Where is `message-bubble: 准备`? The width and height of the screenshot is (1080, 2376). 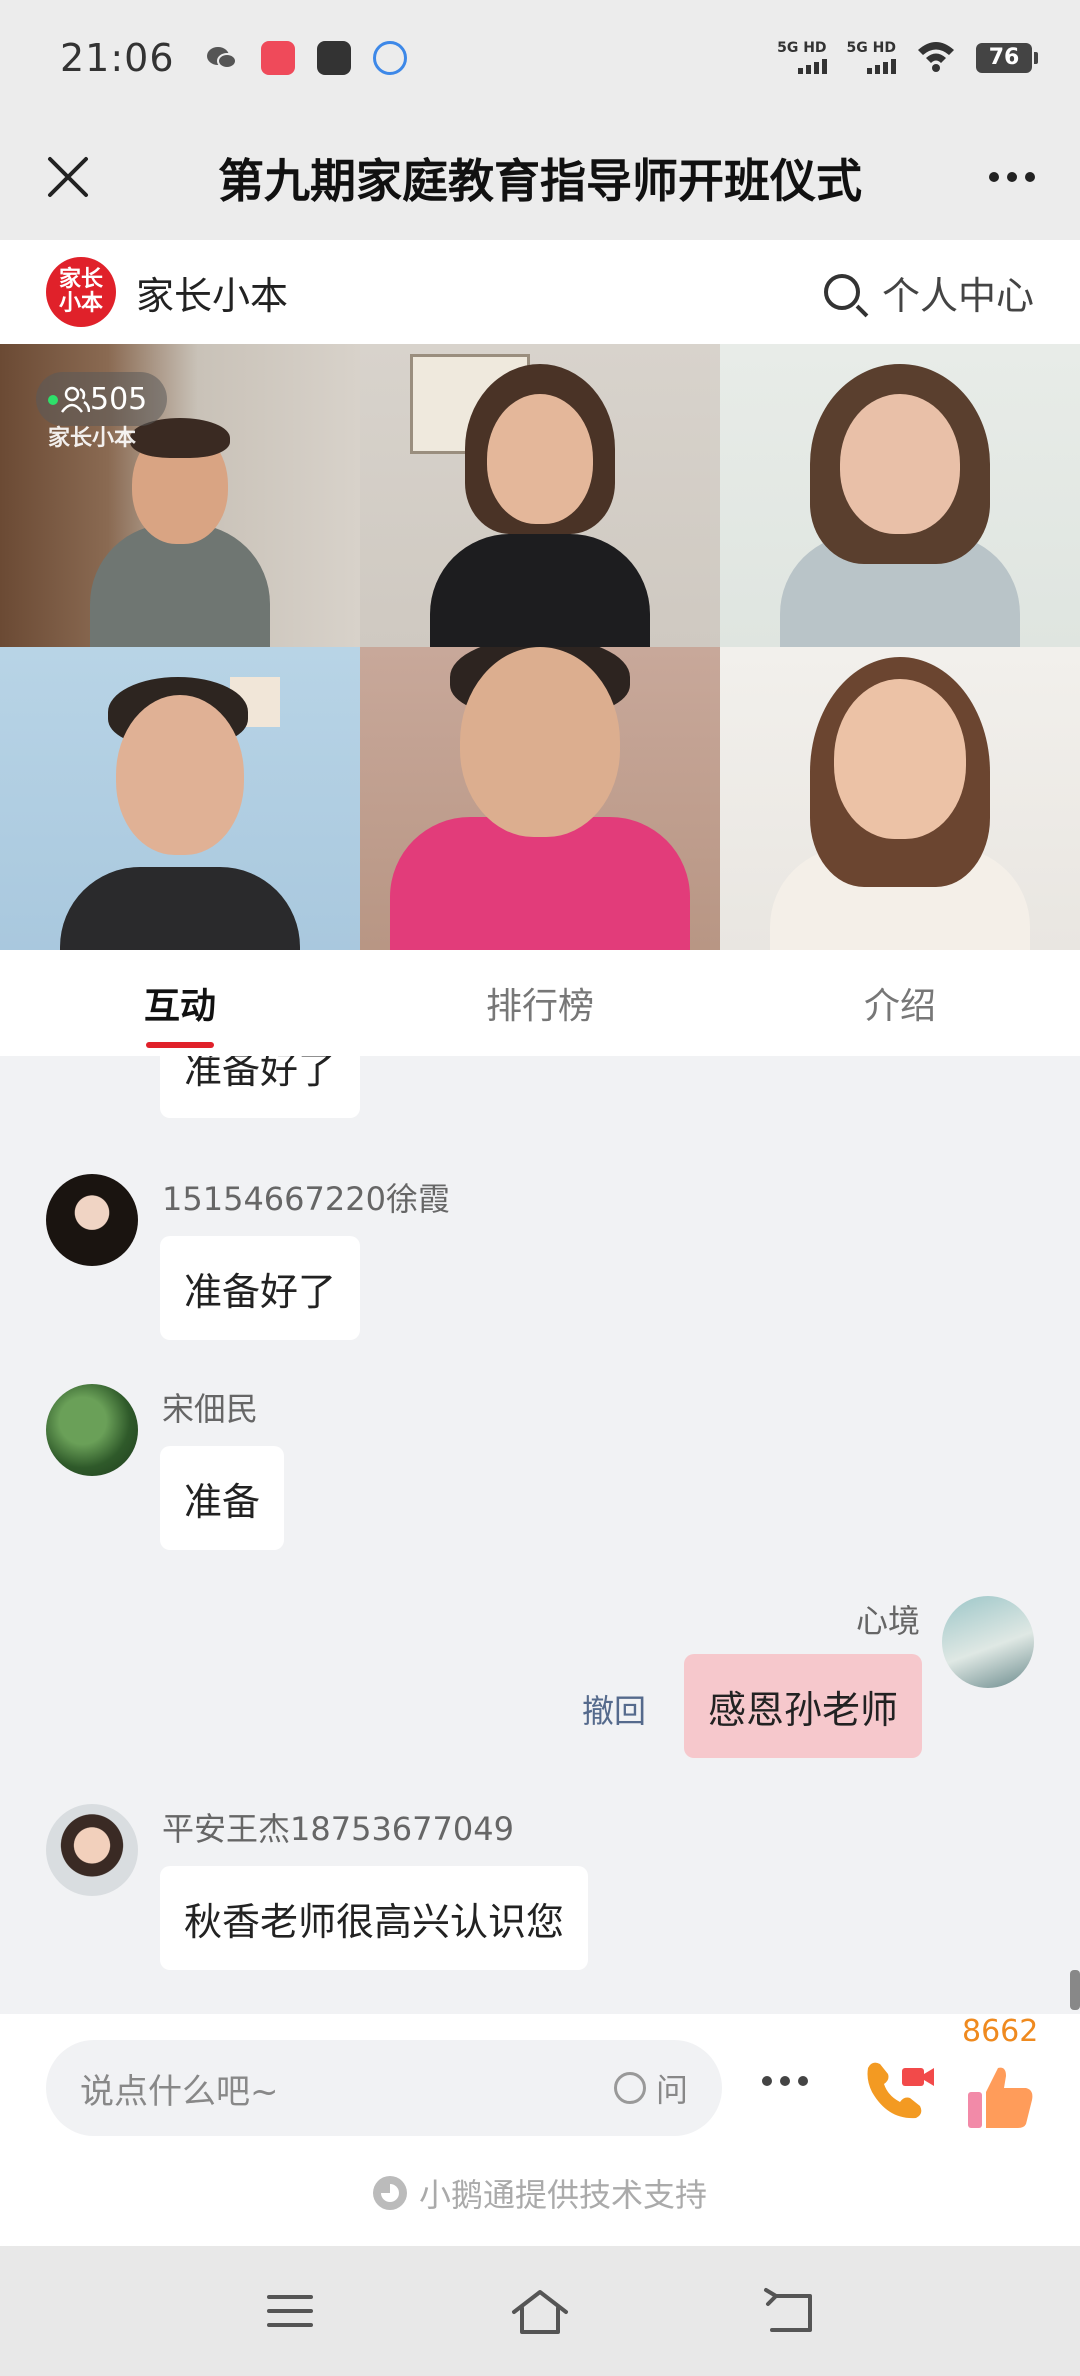 message-bubble: 准备 is located at coordinates (222, 1498).